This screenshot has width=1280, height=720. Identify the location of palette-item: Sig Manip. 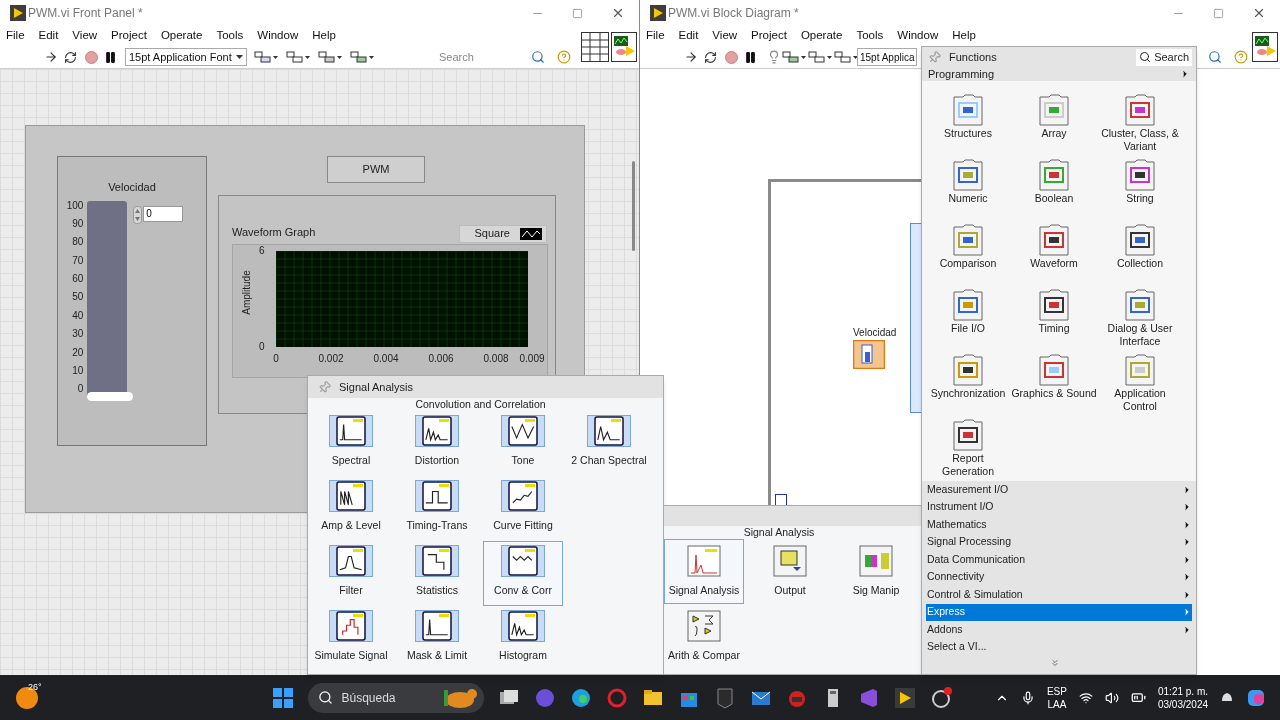
(876, 571).